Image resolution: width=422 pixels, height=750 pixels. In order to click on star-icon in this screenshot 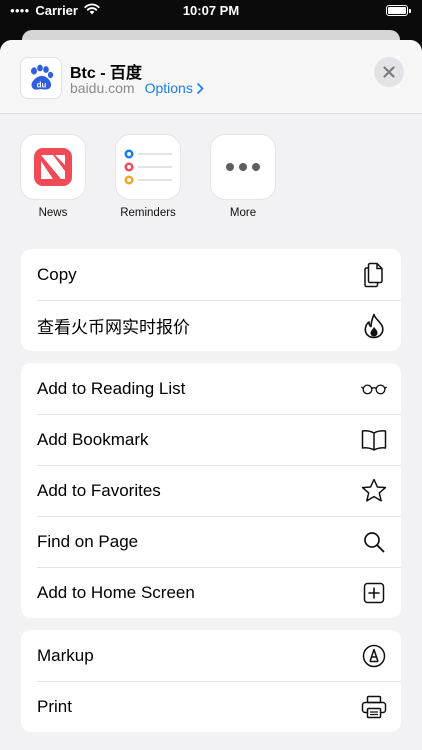, I will do `click(374, 491)`.